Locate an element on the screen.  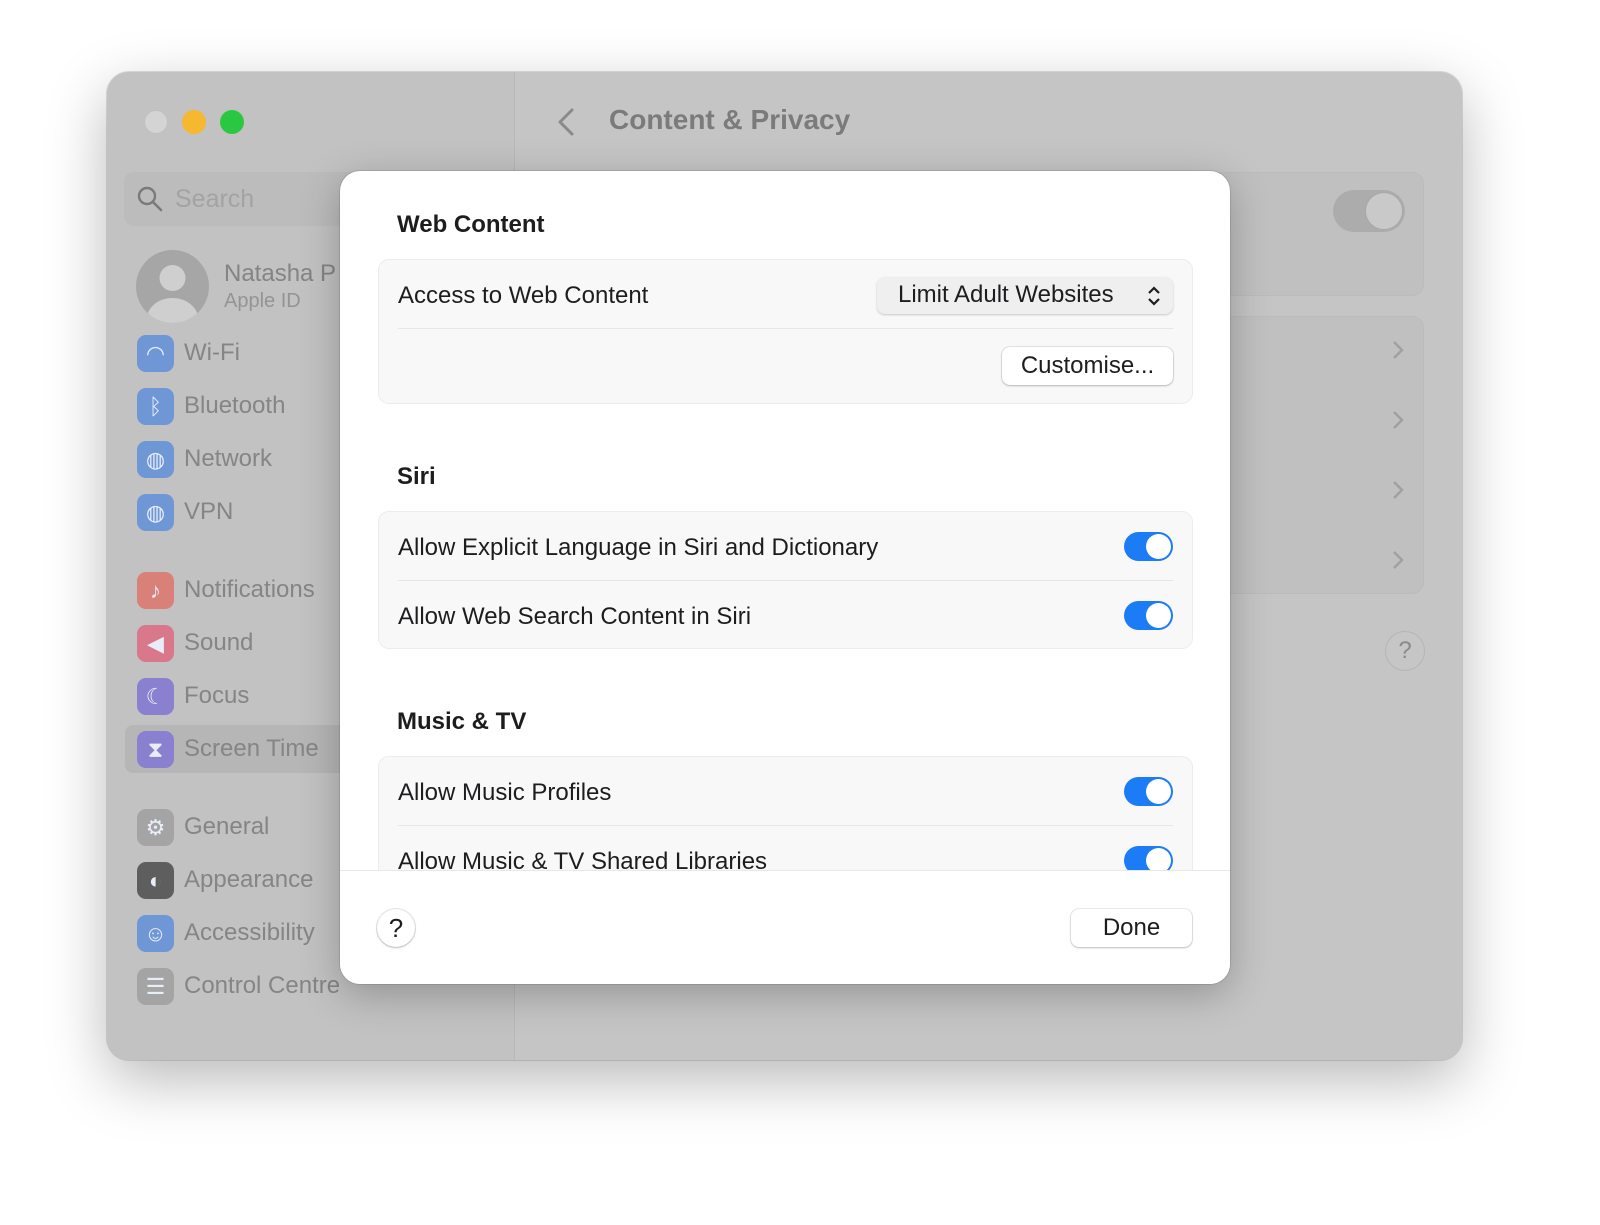
sidebar-item-label: Wi-Fi is located at coordinates (212, 352).